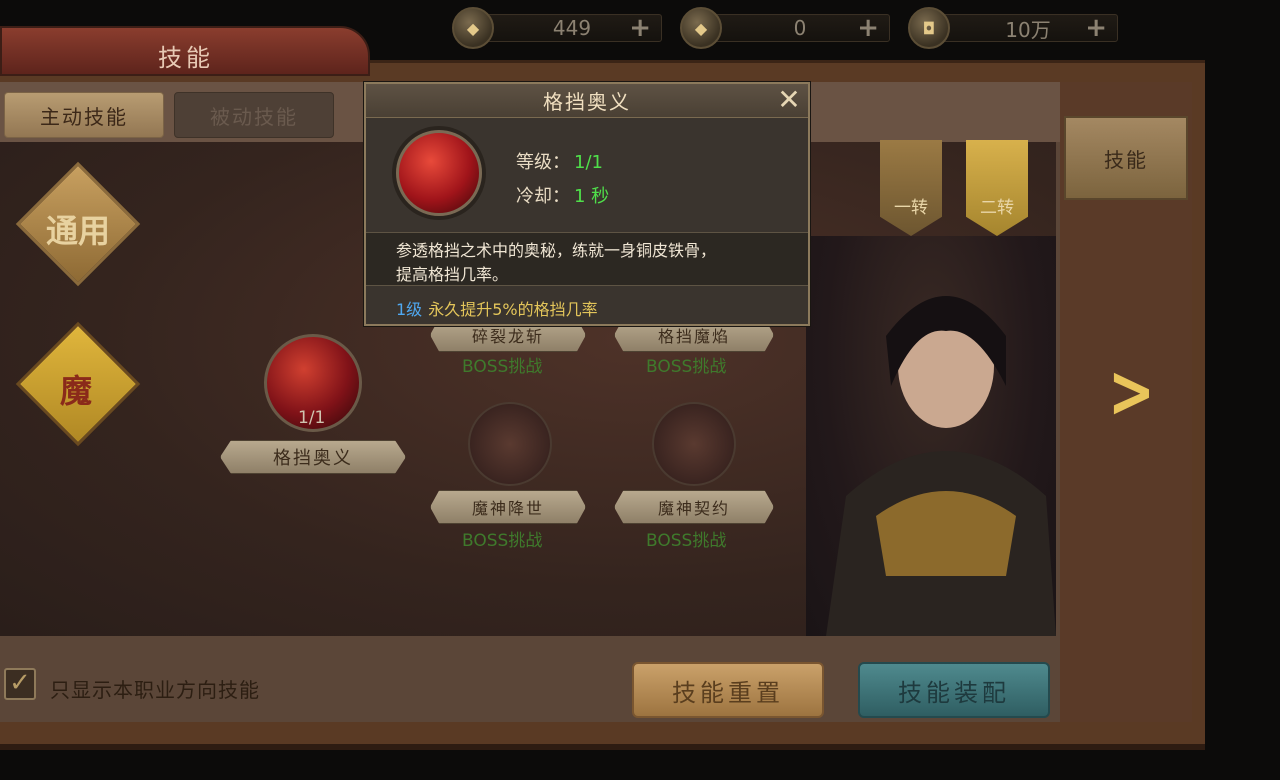 This screenshot has width=1280, height=780. Describe the element at coordinates (508, 507) in the screenshot. I see `skill-demon-descent-label: 魔神降世` at that location.